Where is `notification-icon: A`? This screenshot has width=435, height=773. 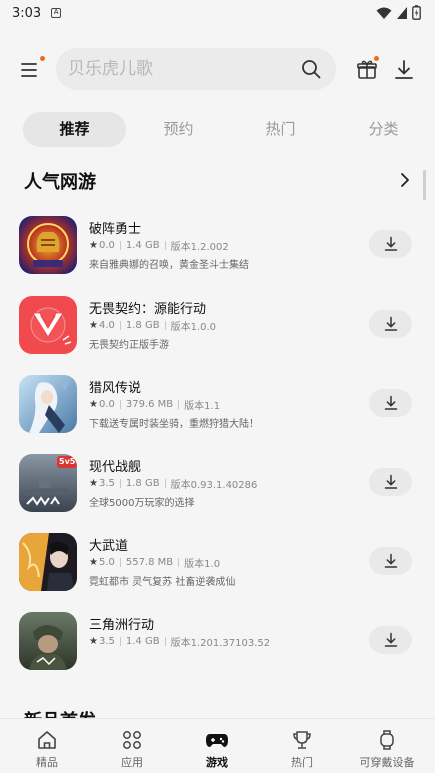
notification-icon: A is located at coordinates (56, 13).